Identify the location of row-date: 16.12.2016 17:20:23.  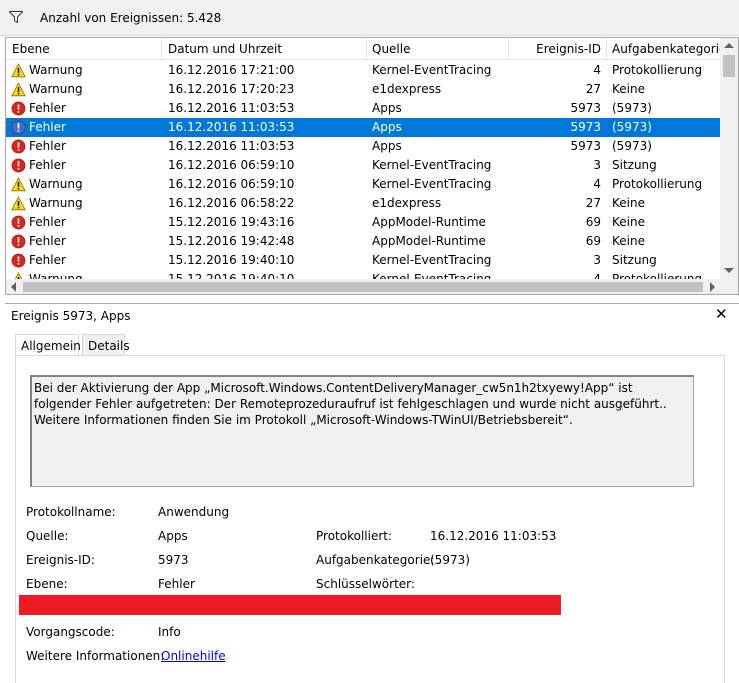
(231, 89).